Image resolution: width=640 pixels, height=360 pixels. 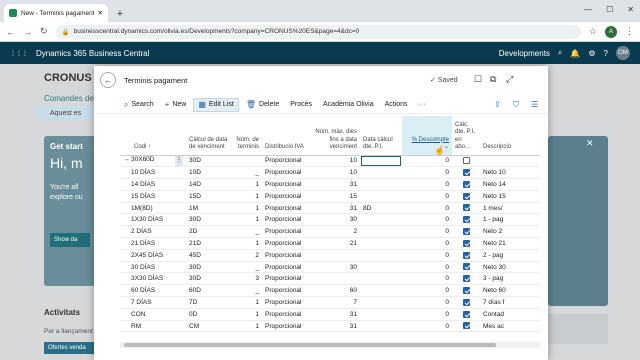 I want to click on table-row: CON 0D 1 Proporcional 31 0 Contad, so click(x=330, y=314).